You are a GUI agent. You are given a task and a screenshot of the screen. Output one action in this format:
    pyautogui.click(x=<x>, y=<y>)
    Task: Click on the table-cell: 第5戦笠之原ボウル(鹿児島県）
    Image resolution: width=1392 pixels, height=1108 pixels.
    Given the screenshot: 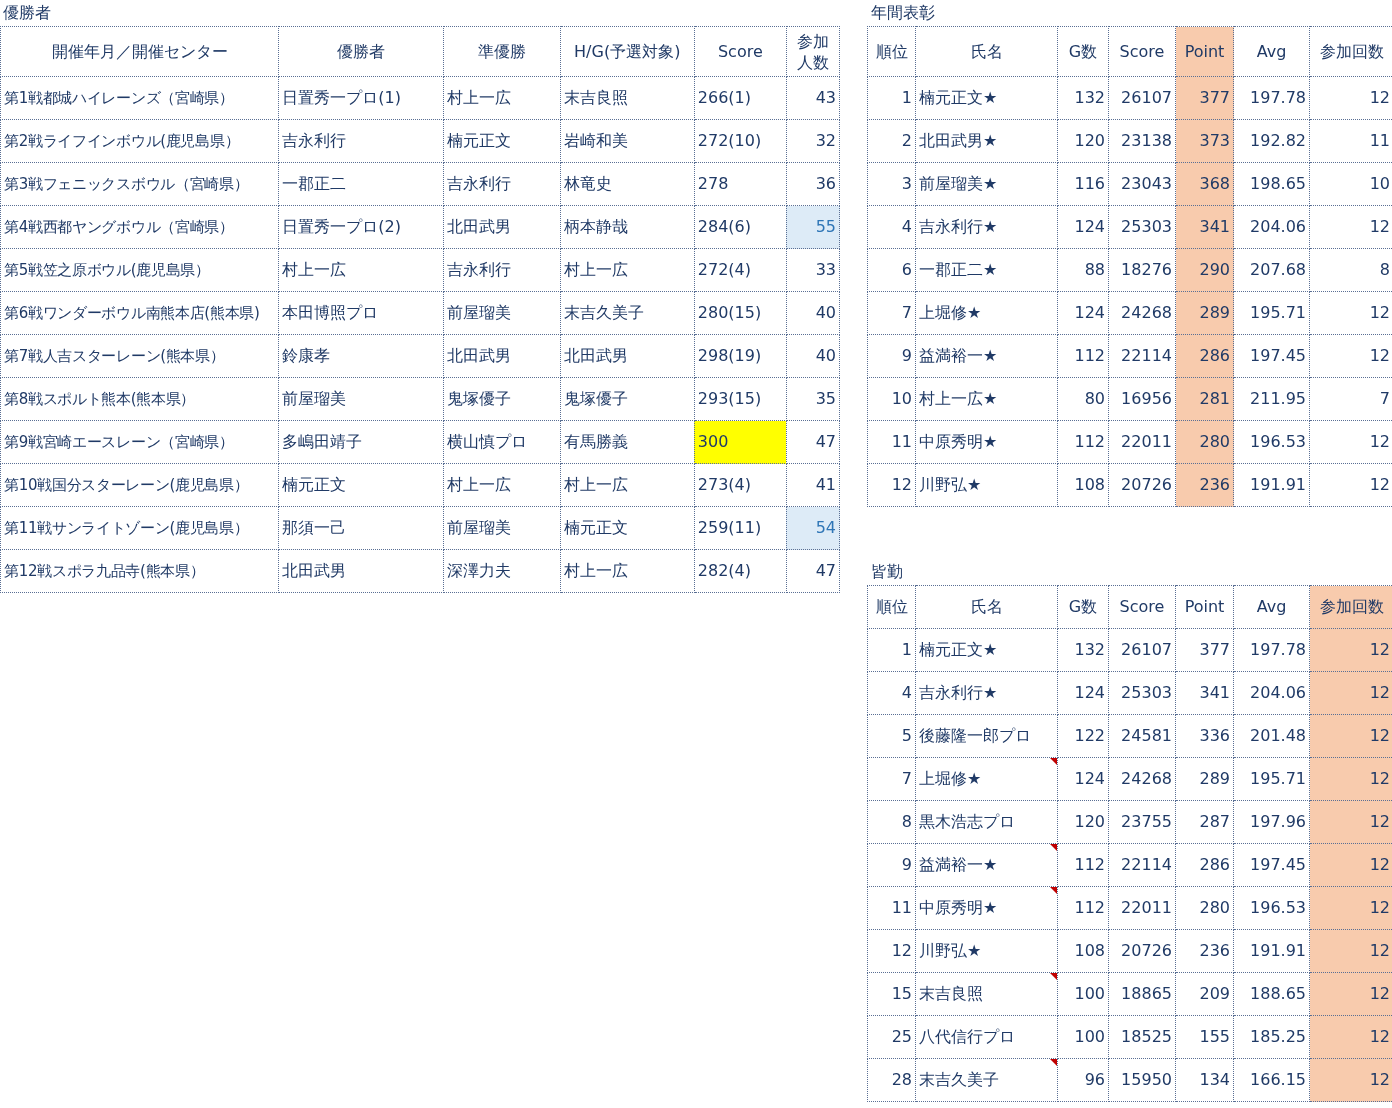 What is the action you would take?
    pyautogui.click(x=139, y=270)
    